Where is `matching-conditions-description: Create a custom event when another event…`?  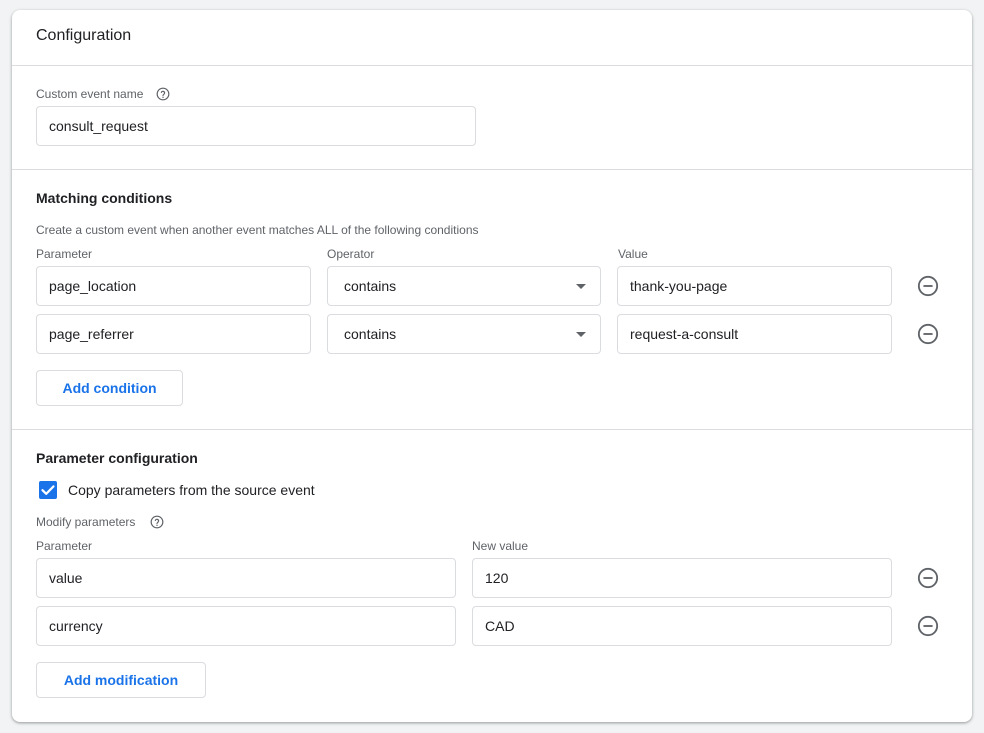 matching-conditions-description: Create a custom event when another event… is located at coordinates (257, 230).